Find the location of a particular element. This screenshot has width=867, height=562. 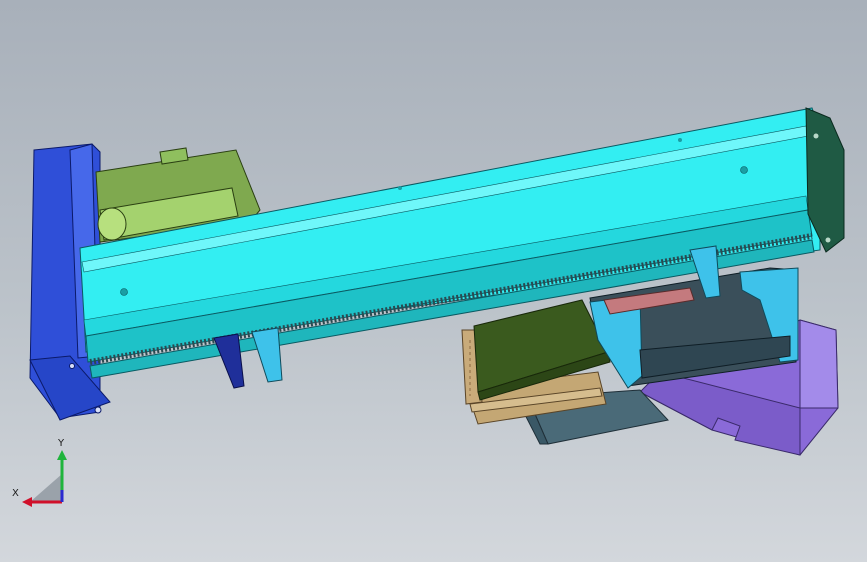

rail-slider-left is located at coordinates (248, 358).